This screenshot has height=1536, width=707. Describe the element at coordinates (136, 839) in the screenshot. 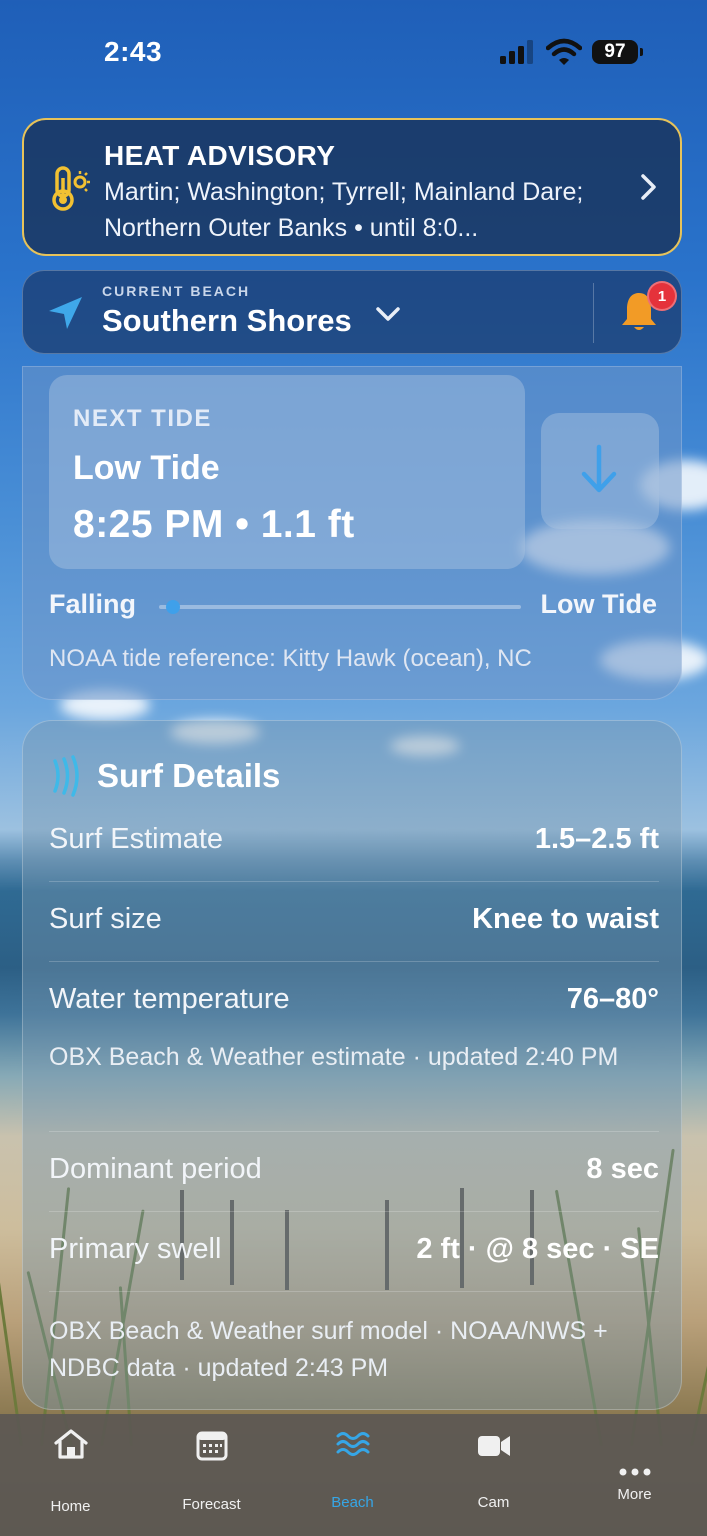

I see `row-label: Surf Estimate` at that location.